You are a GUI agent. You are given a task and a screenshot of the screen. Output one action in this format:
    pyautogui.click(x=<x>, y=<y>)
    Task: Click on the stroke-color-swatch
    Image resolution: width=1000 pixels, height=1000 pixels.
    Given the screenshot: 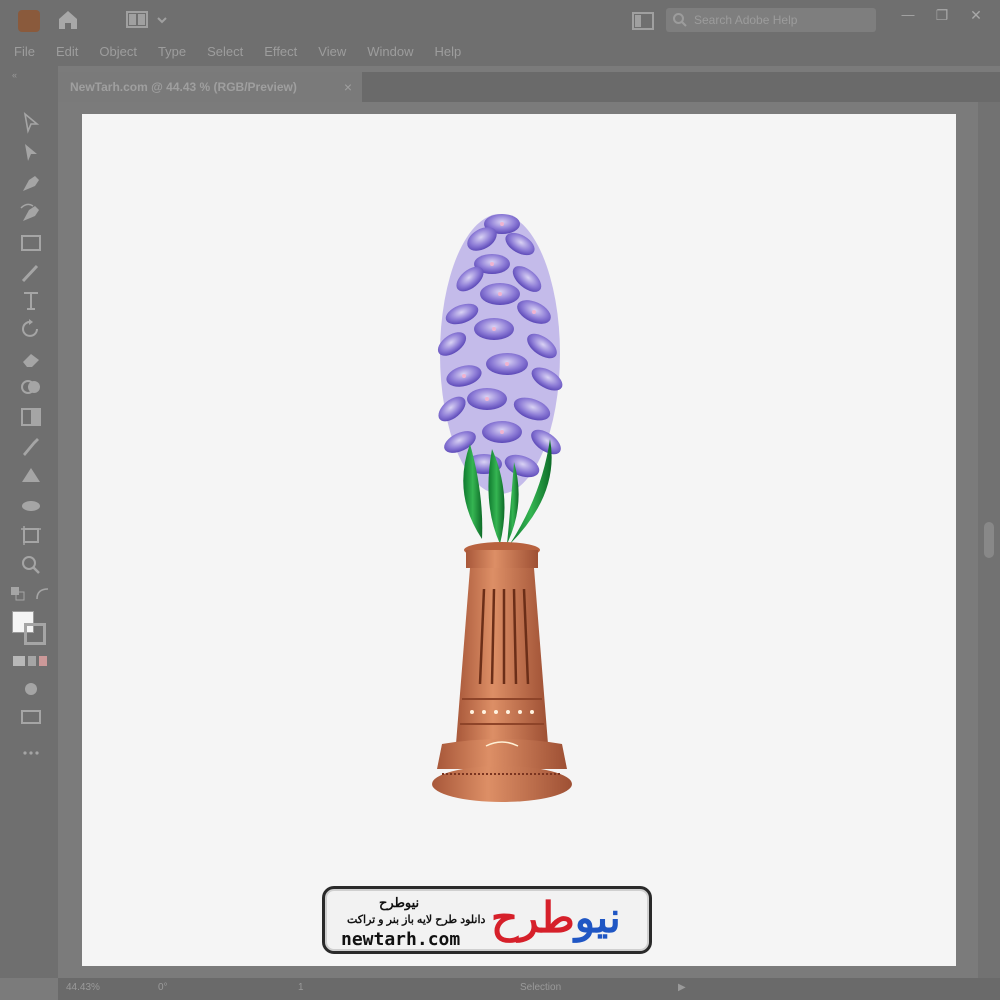 What is the action you would take?
    pyautogui.click(x=35, y=634)
    